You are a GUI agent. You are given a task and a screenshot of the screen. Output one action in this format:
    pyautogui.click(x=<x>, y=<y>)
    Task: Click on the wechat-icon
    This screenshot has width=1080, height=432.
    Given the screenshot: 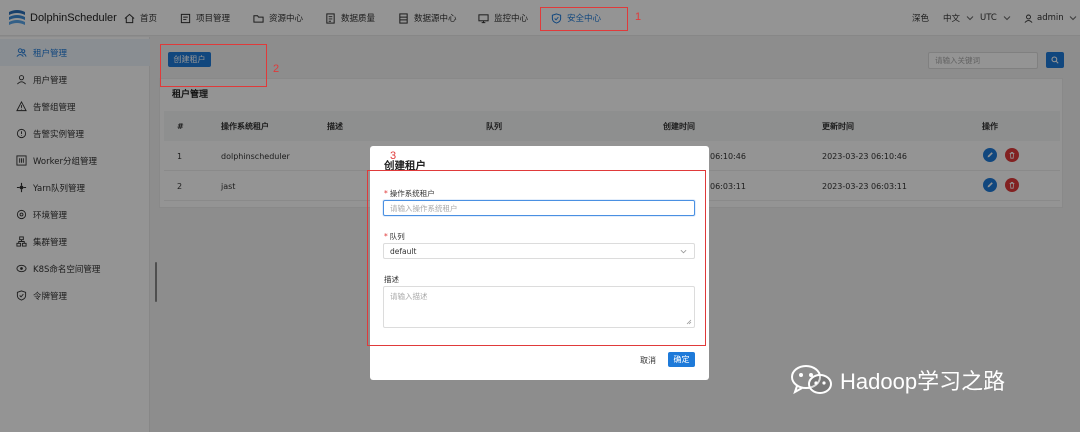 What is the action you would take?
    pyautogui.click(x=811, y=380)
    